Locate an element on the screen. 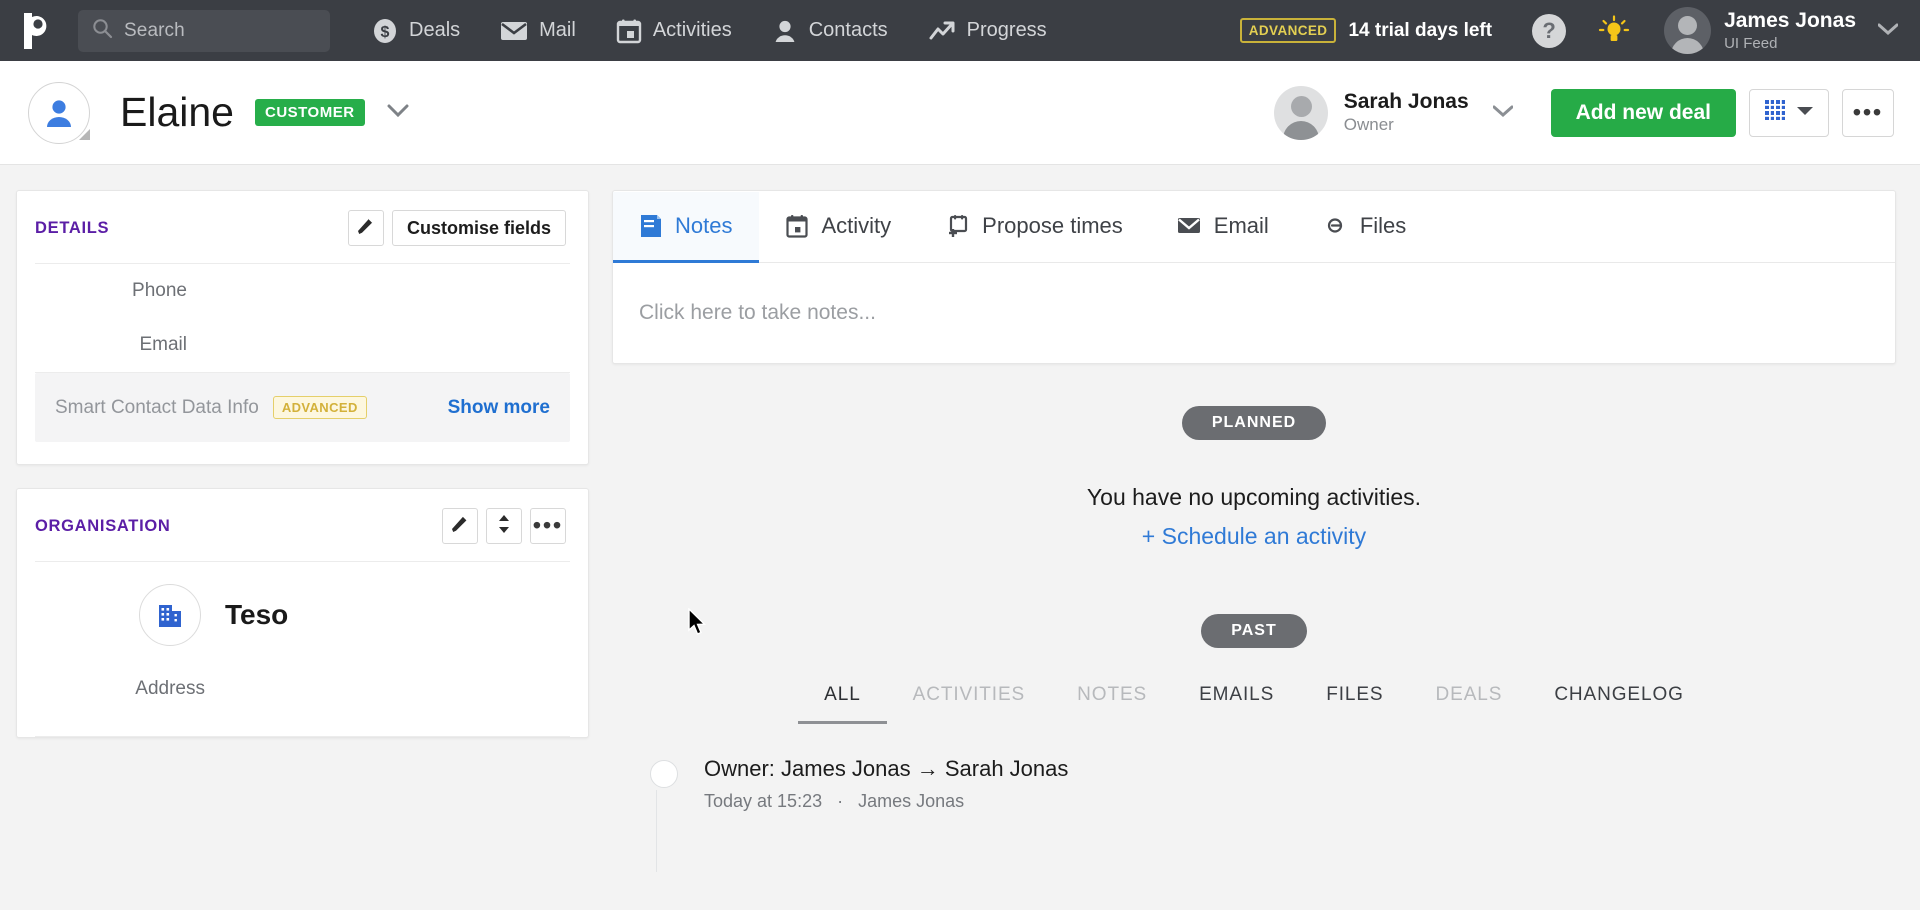  top-navigation-bar: Search $ Deals Mail Activities Contacts is located at coordinates (960, 30).